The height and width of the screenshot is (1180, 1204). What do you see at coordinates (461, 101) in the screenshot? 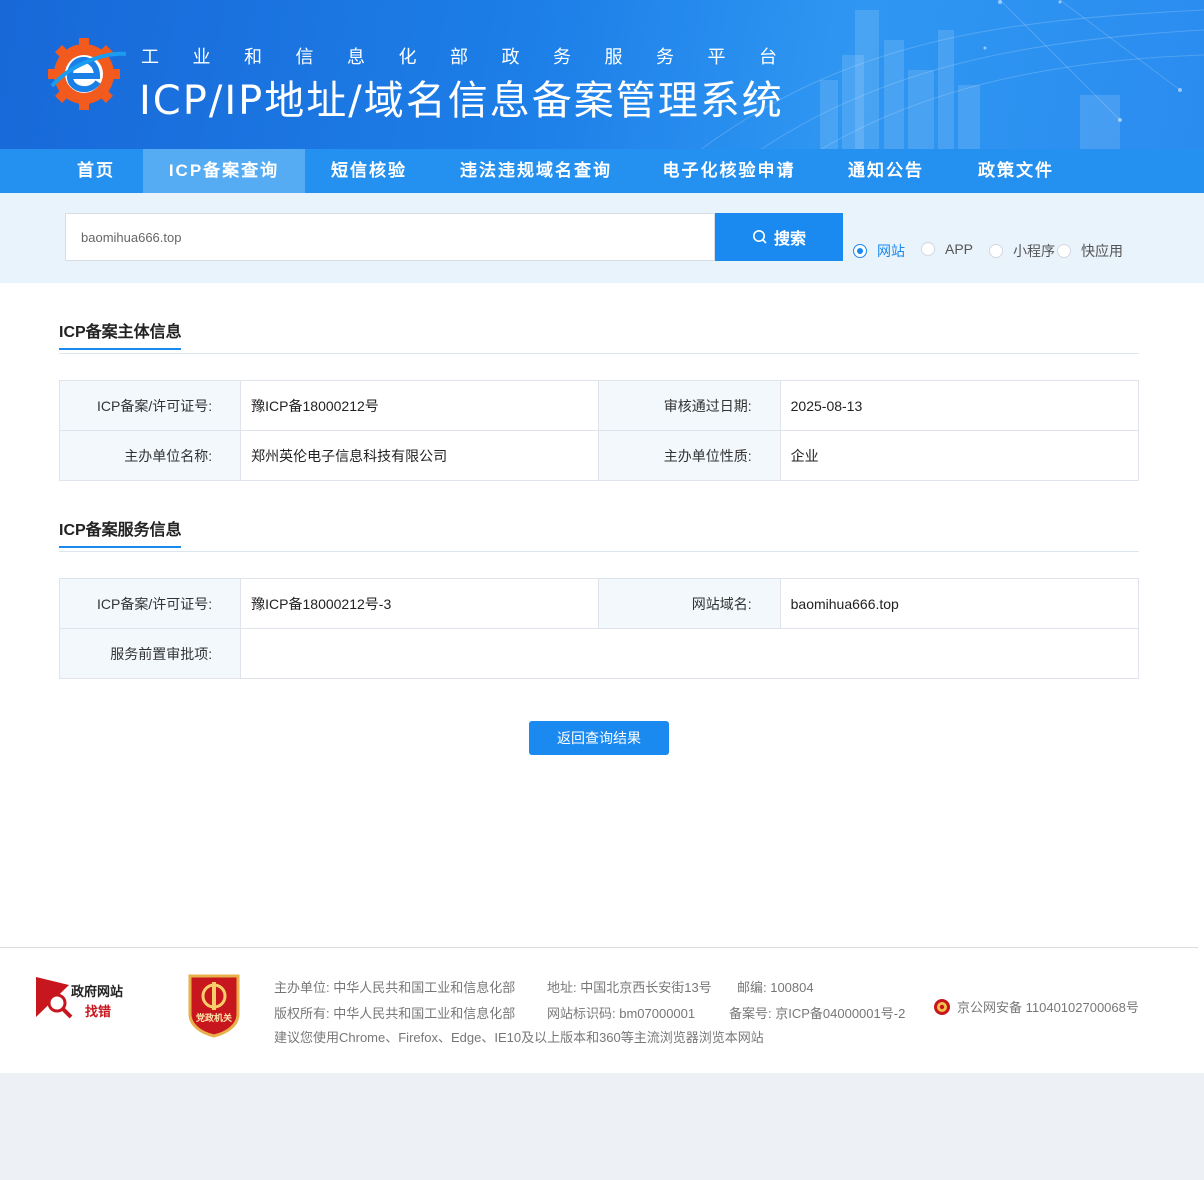
I see `system-title: ICP/IP地址/域名信息备案管理系统` at bounding box center [461, 101].